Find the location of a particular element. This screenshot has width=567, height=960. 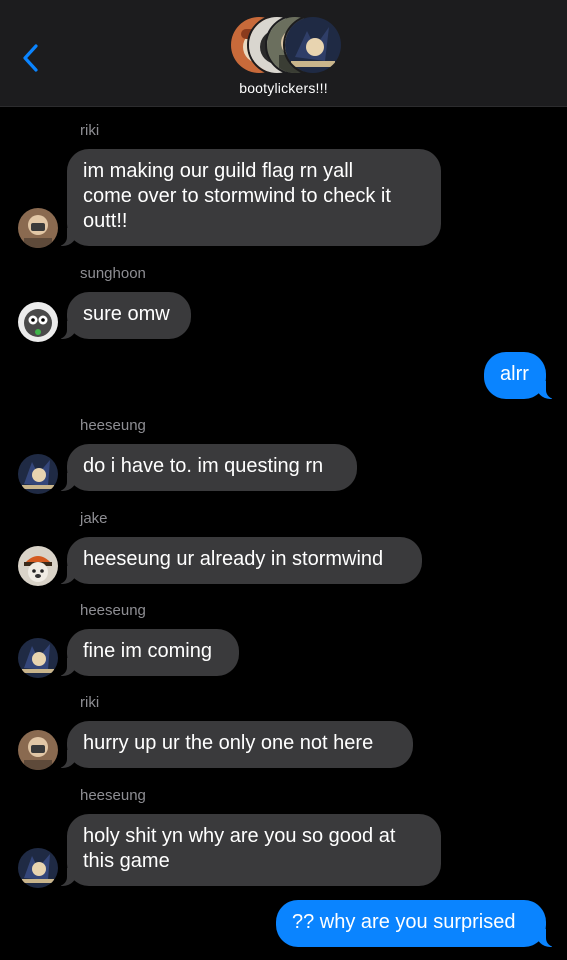

message-bubble: do i have to. im questing rn is located at coordinates (206, 467).